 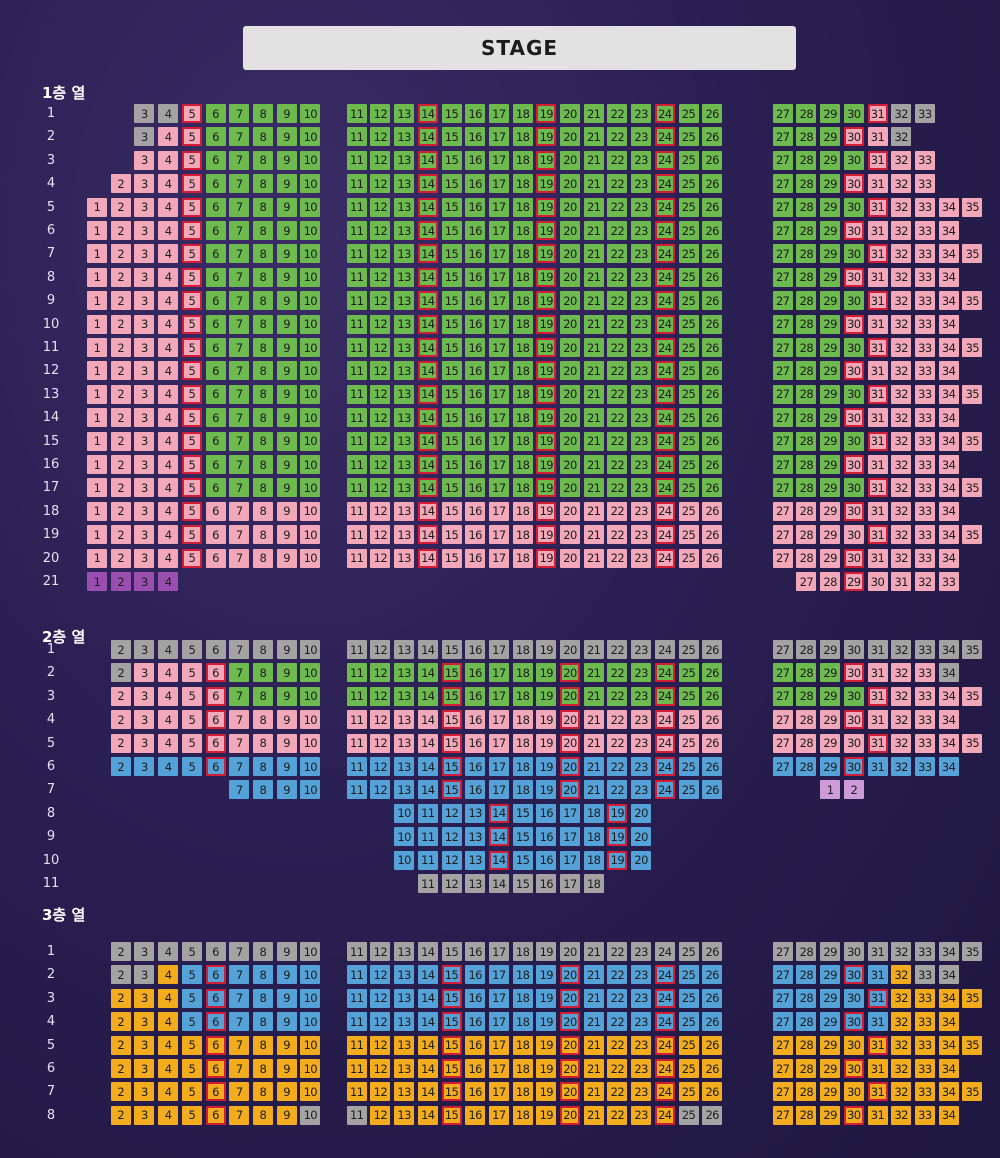 What do you see at coordinates (782, 720) in the screenshot?
I see `seat: 27` at bounding box center [782, 720].